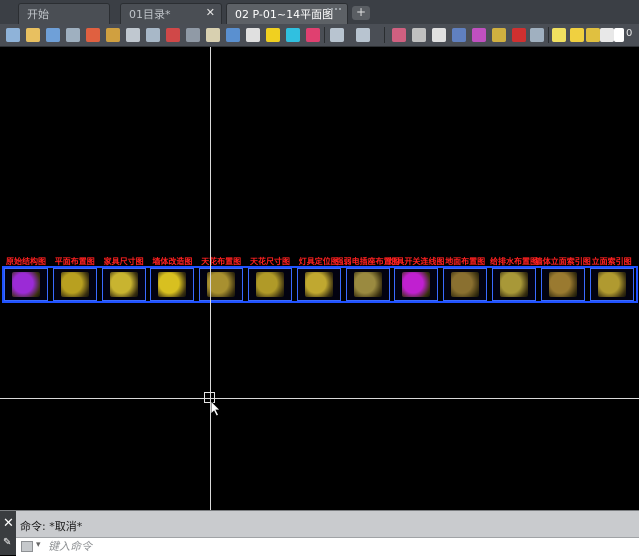 This screenshot has height=556, width=639. What do you see at coordinates (416, 261) in the screenshot?
I see `sheet-title: 灯具开关连线图` at bounding box center [416, 261].